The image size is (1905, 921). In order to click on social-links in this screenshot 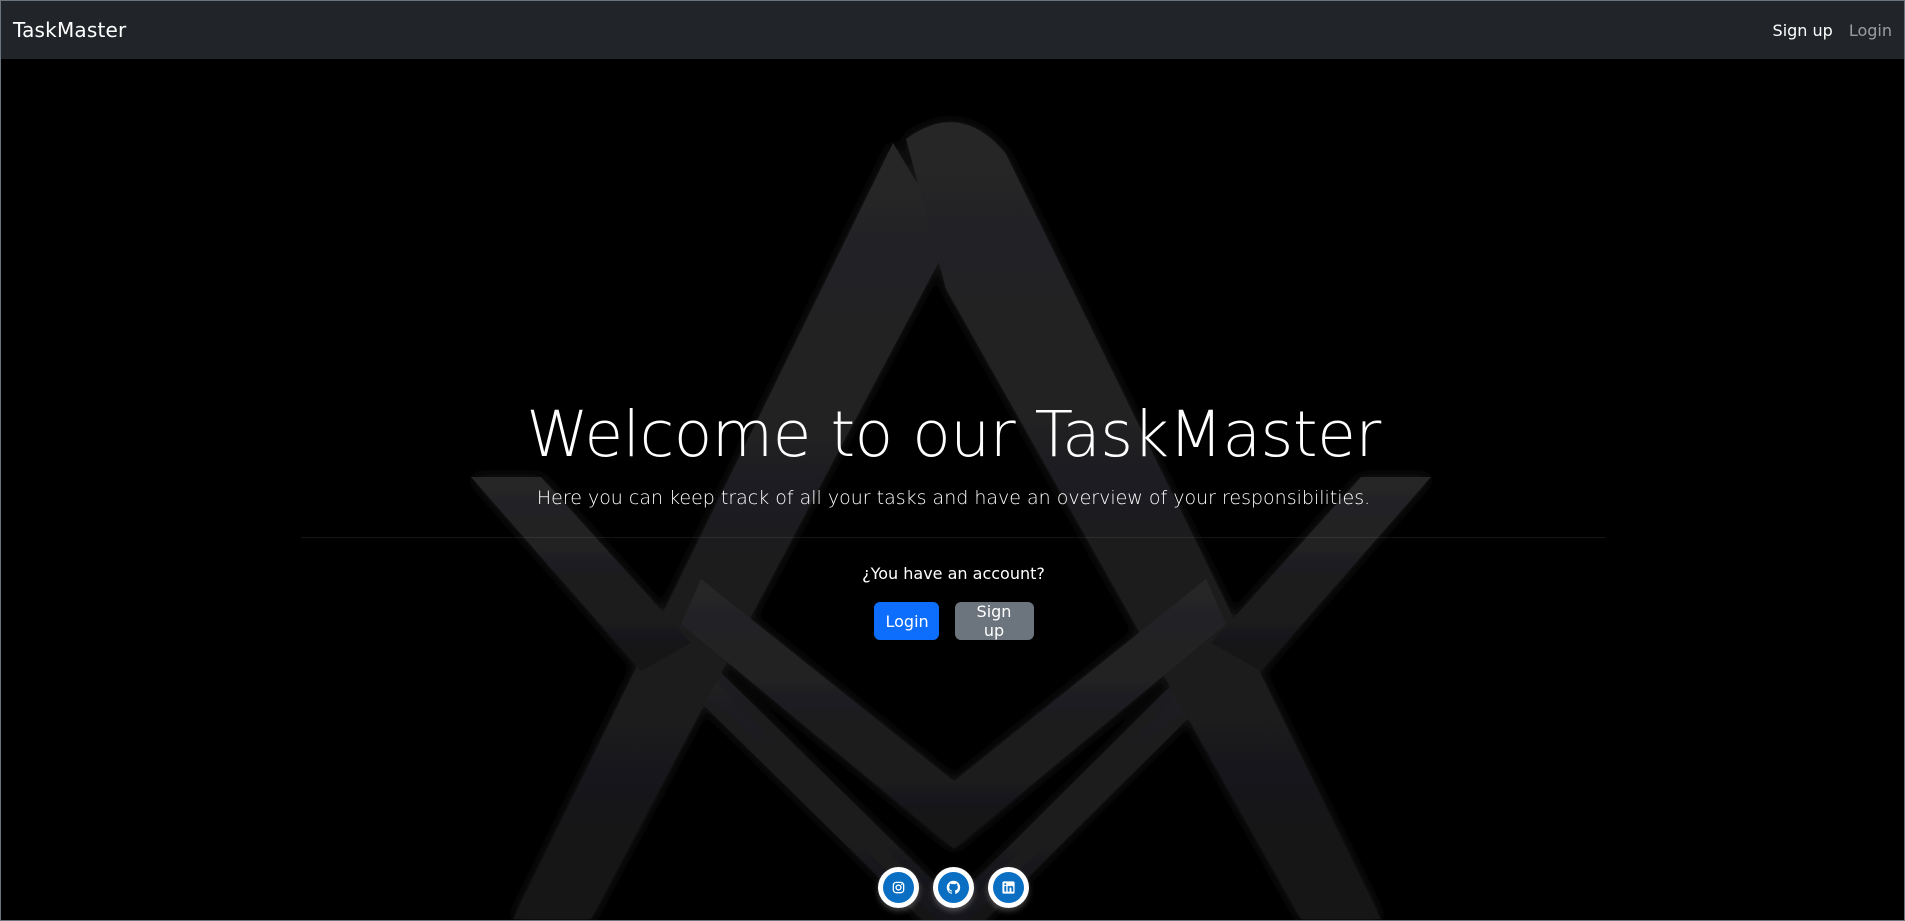, I will do `click(952, 887)`.